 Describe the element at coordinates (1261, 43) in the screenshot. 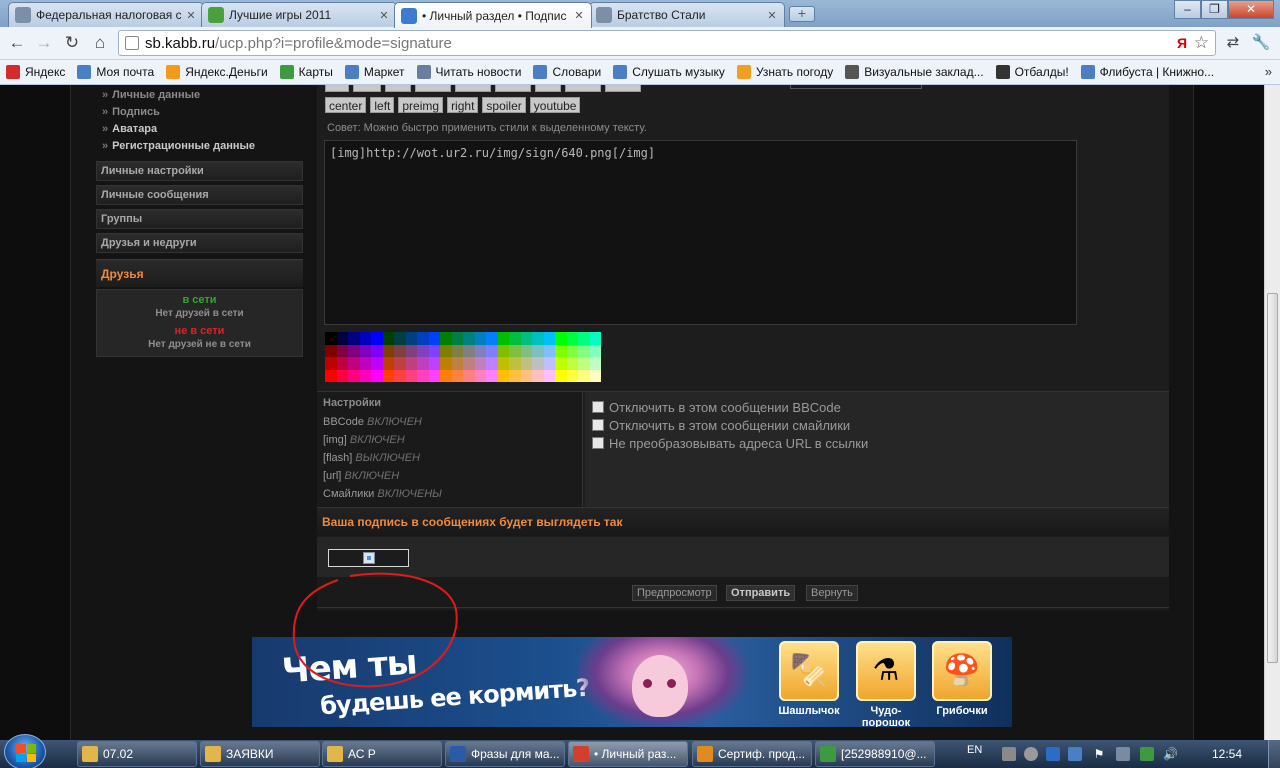

I see `wrench-icon: 🔧` at that location.